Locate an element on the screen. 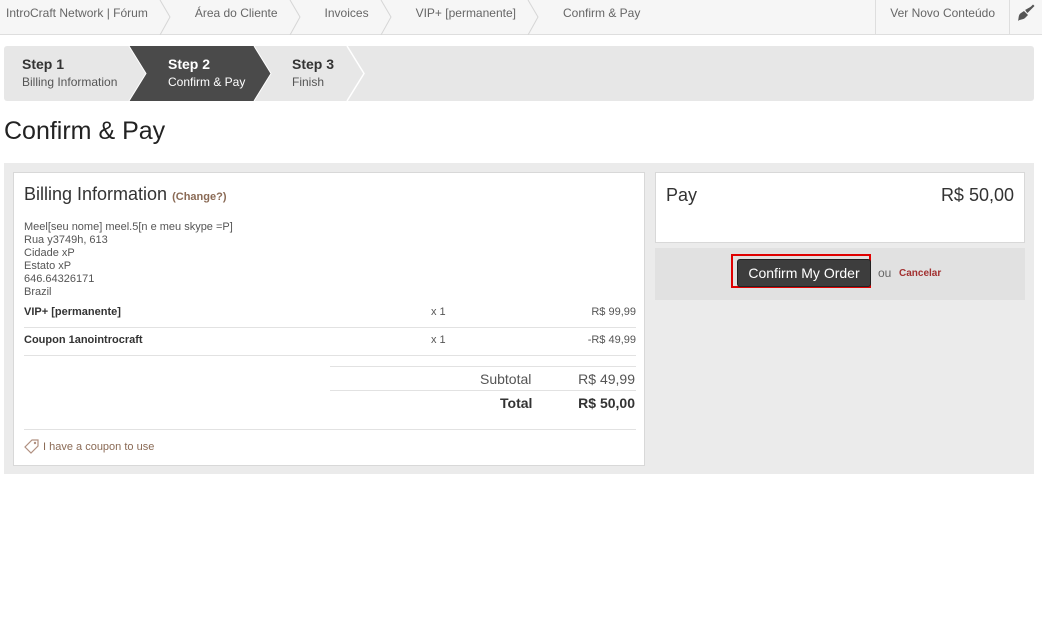 The height and width of the screenshot is (638, 1042). breadcrumb-label: Invoices is located at coordinates (346, 13).